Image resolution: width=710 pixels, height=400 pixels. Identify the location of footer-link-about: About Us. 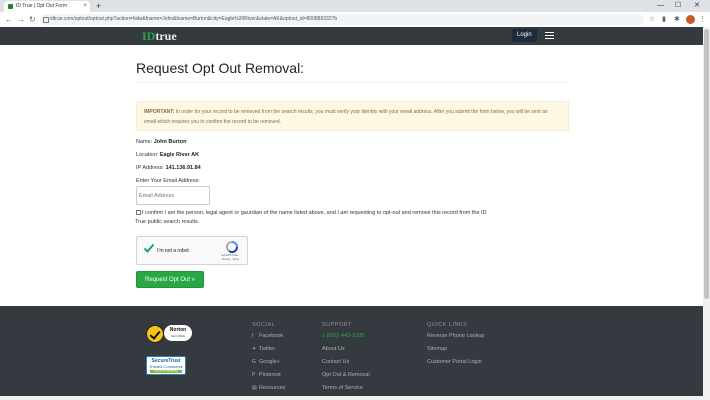
(333, 349).